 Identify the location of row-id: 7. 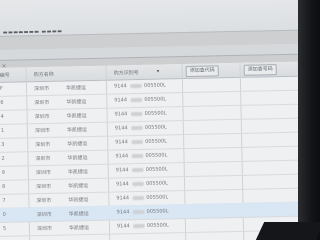
(4, 200).